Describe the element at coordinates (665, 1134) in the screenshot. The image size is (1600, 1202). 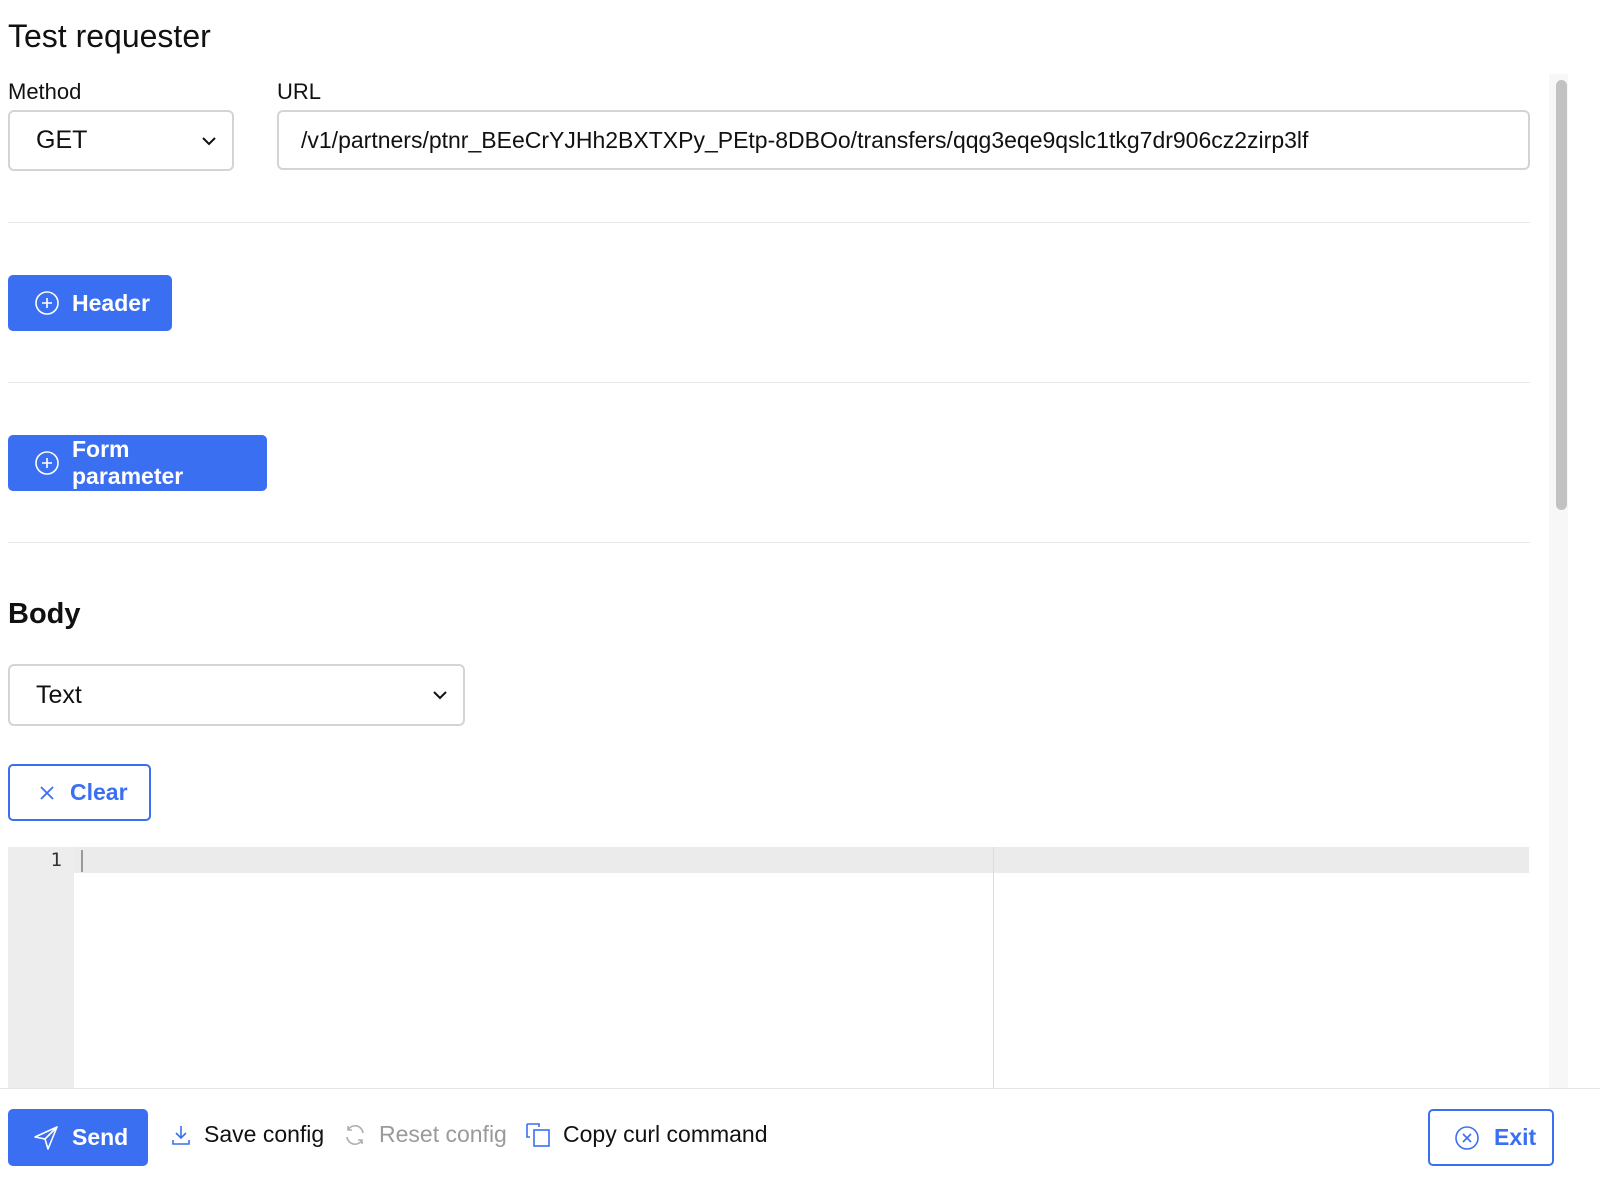
I see `copy-curl-label: Copy curl command` at that location.